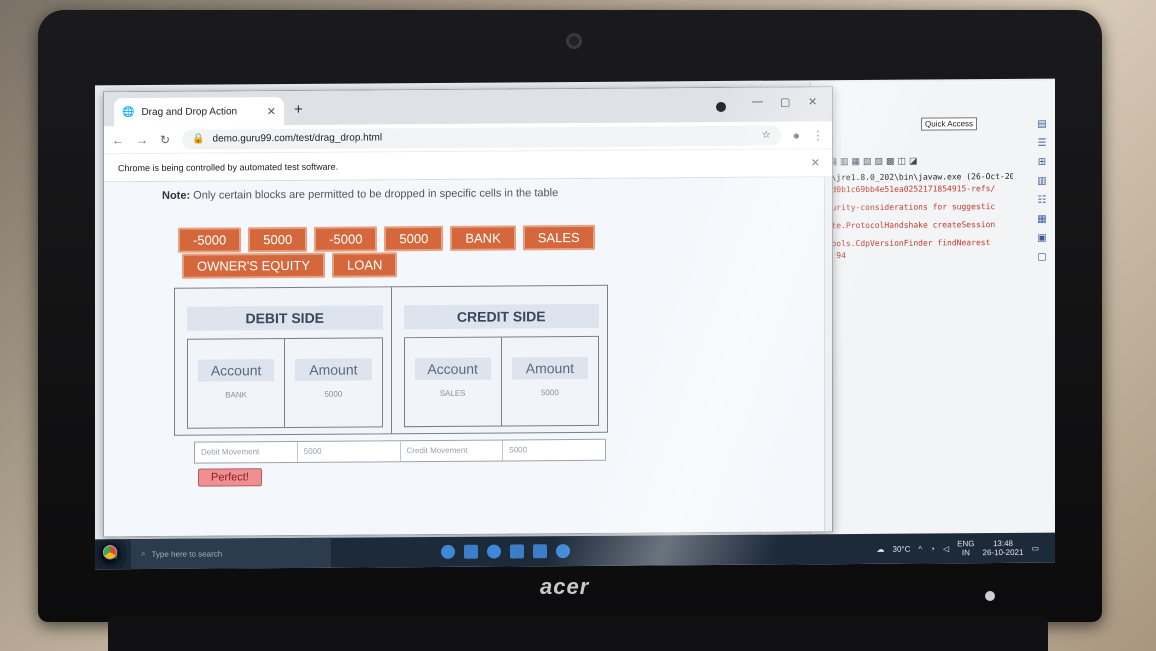 This screenshot has width=1156, height=651. I want to click on clock: 13:48 26-10-2021, so click(1003, 548).